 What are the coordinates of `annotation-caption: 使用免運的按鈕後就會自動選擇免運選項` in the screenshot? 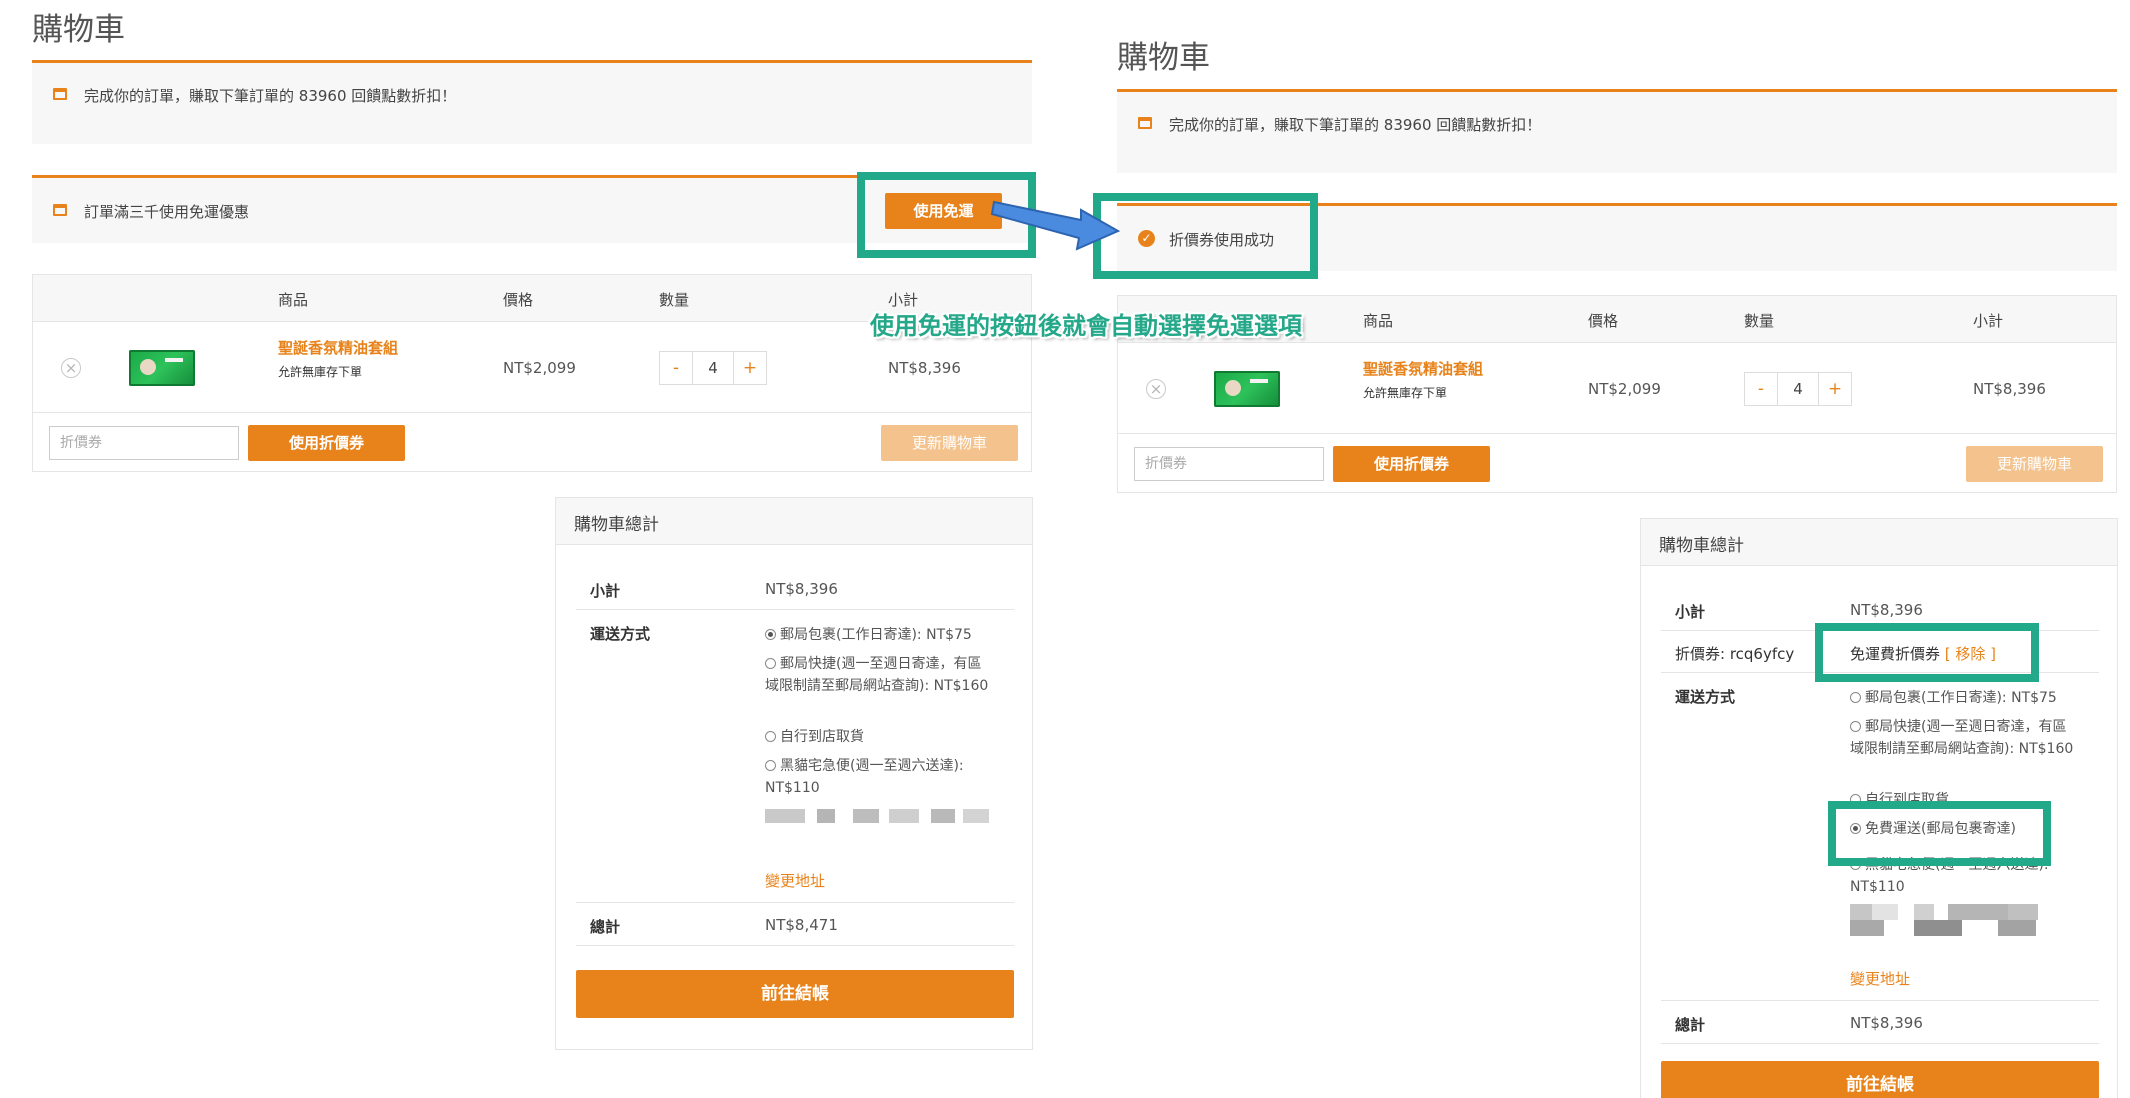 It's located at (1086, 326).